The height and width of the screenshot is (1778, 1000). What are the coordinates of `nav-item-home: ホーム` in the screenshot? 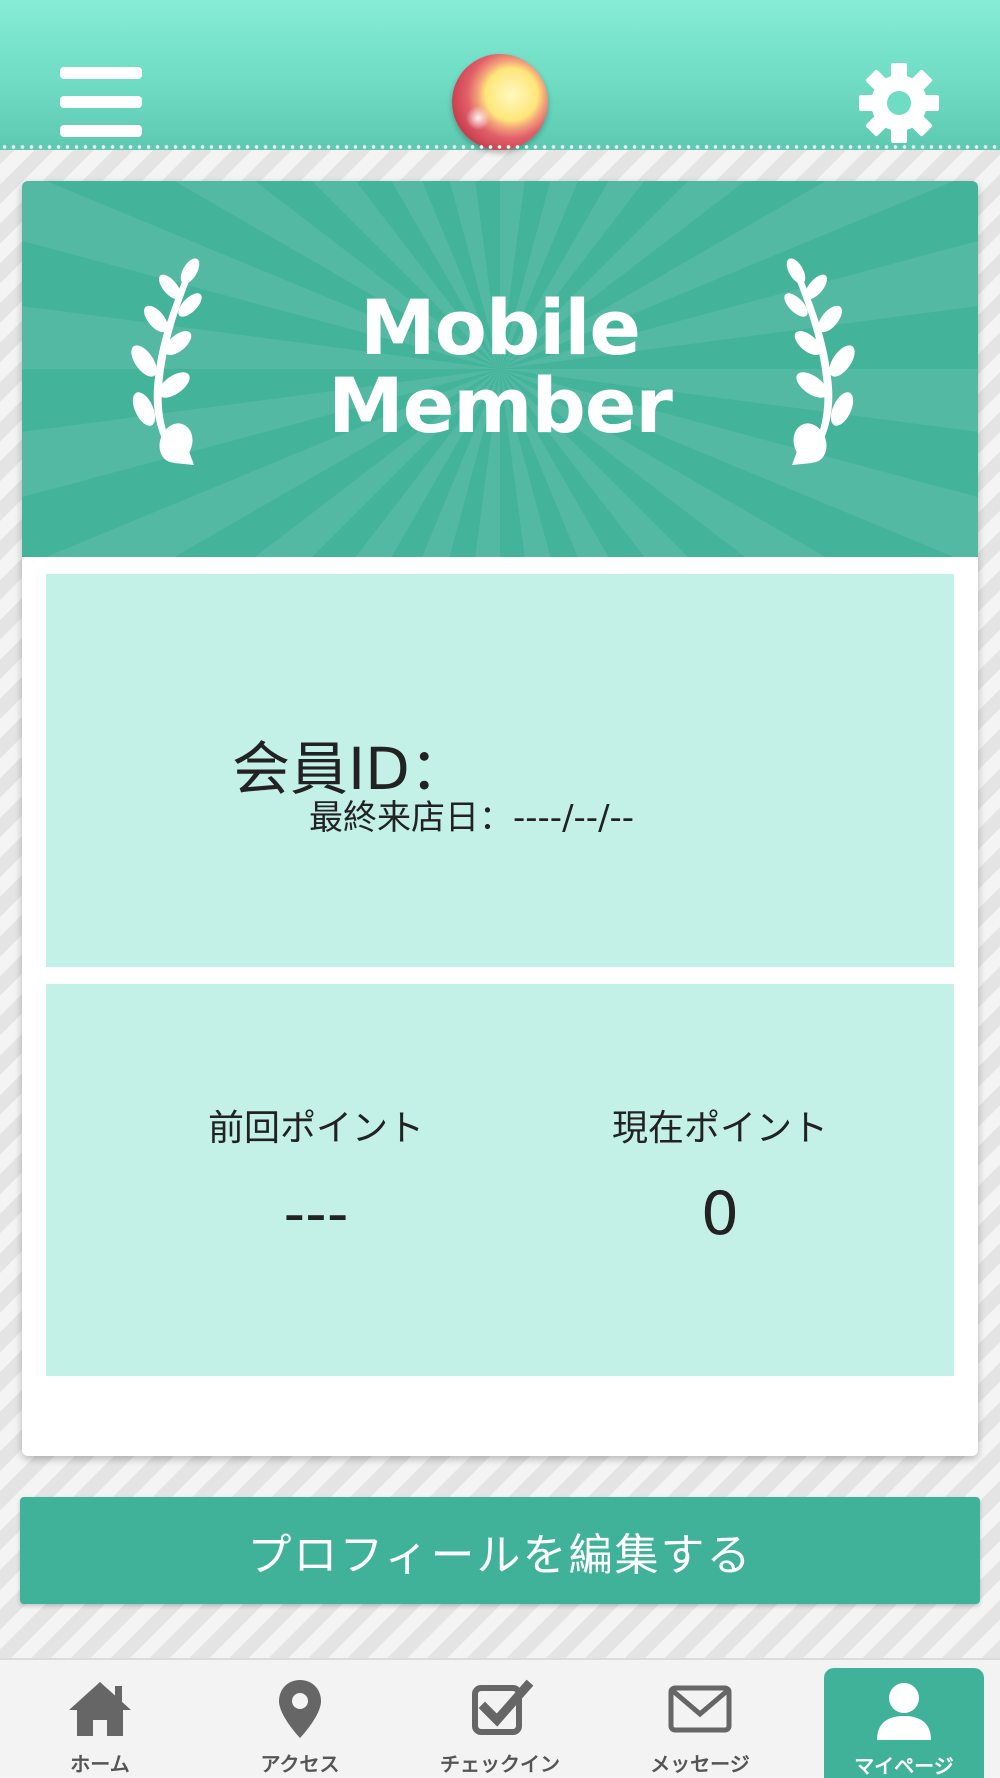 It's located at (100, 1719).